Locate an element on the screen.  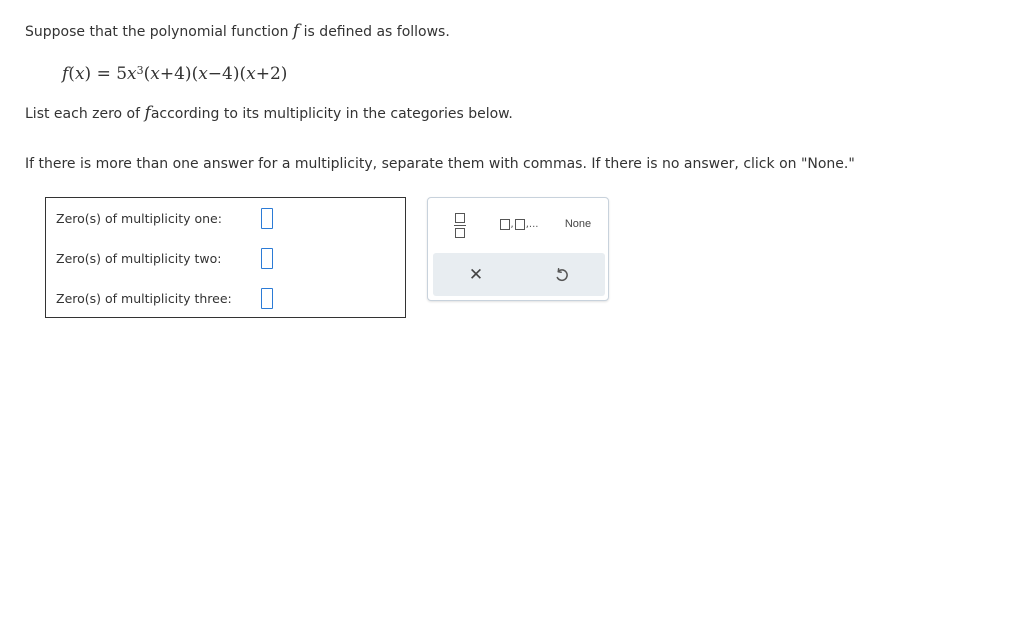
fraction-icon is located at coordinates (460, 225).